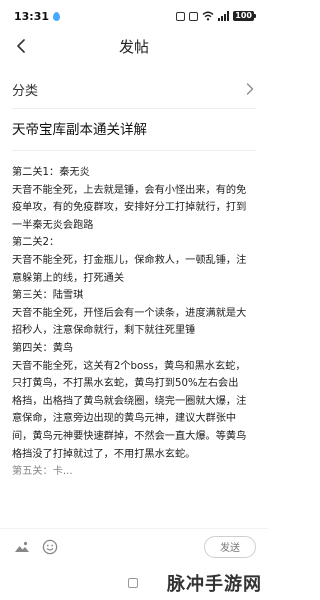 This screenshot has width=320, height=600. What do you see at coordinates (230, 546) in the screenshot?
I see `send-button: 发送` at bounding box center [230, 546].